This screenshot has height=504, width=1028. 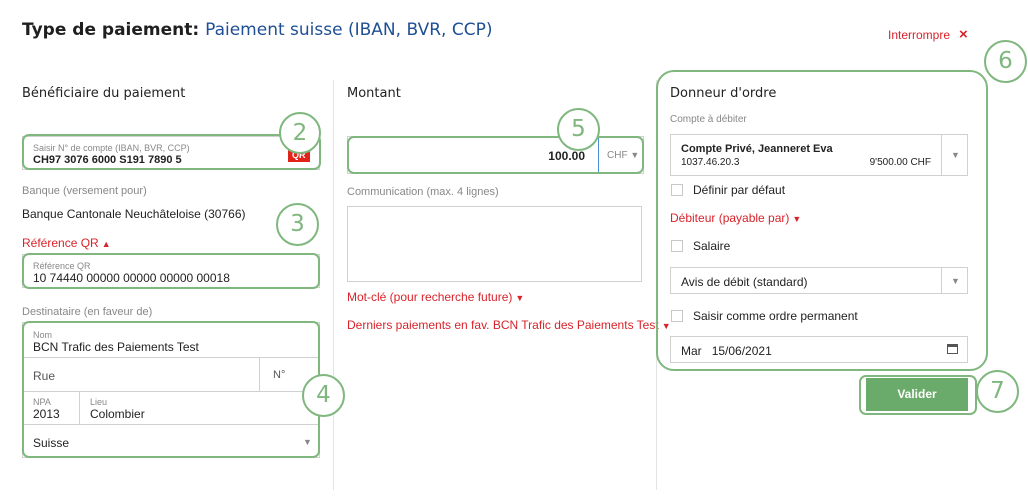 What do you see at coordinates (677, 246) in the screenshot?
I see `salary-checkbox` at bounding box center [677, 246].